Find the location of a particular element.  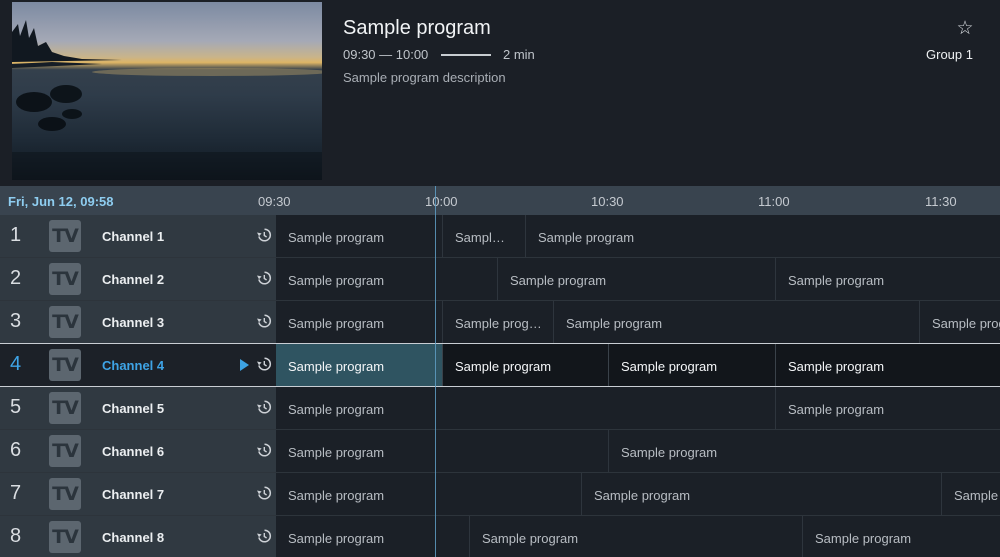

channel-name: Channel 8 is located at coordinates (133, 537).